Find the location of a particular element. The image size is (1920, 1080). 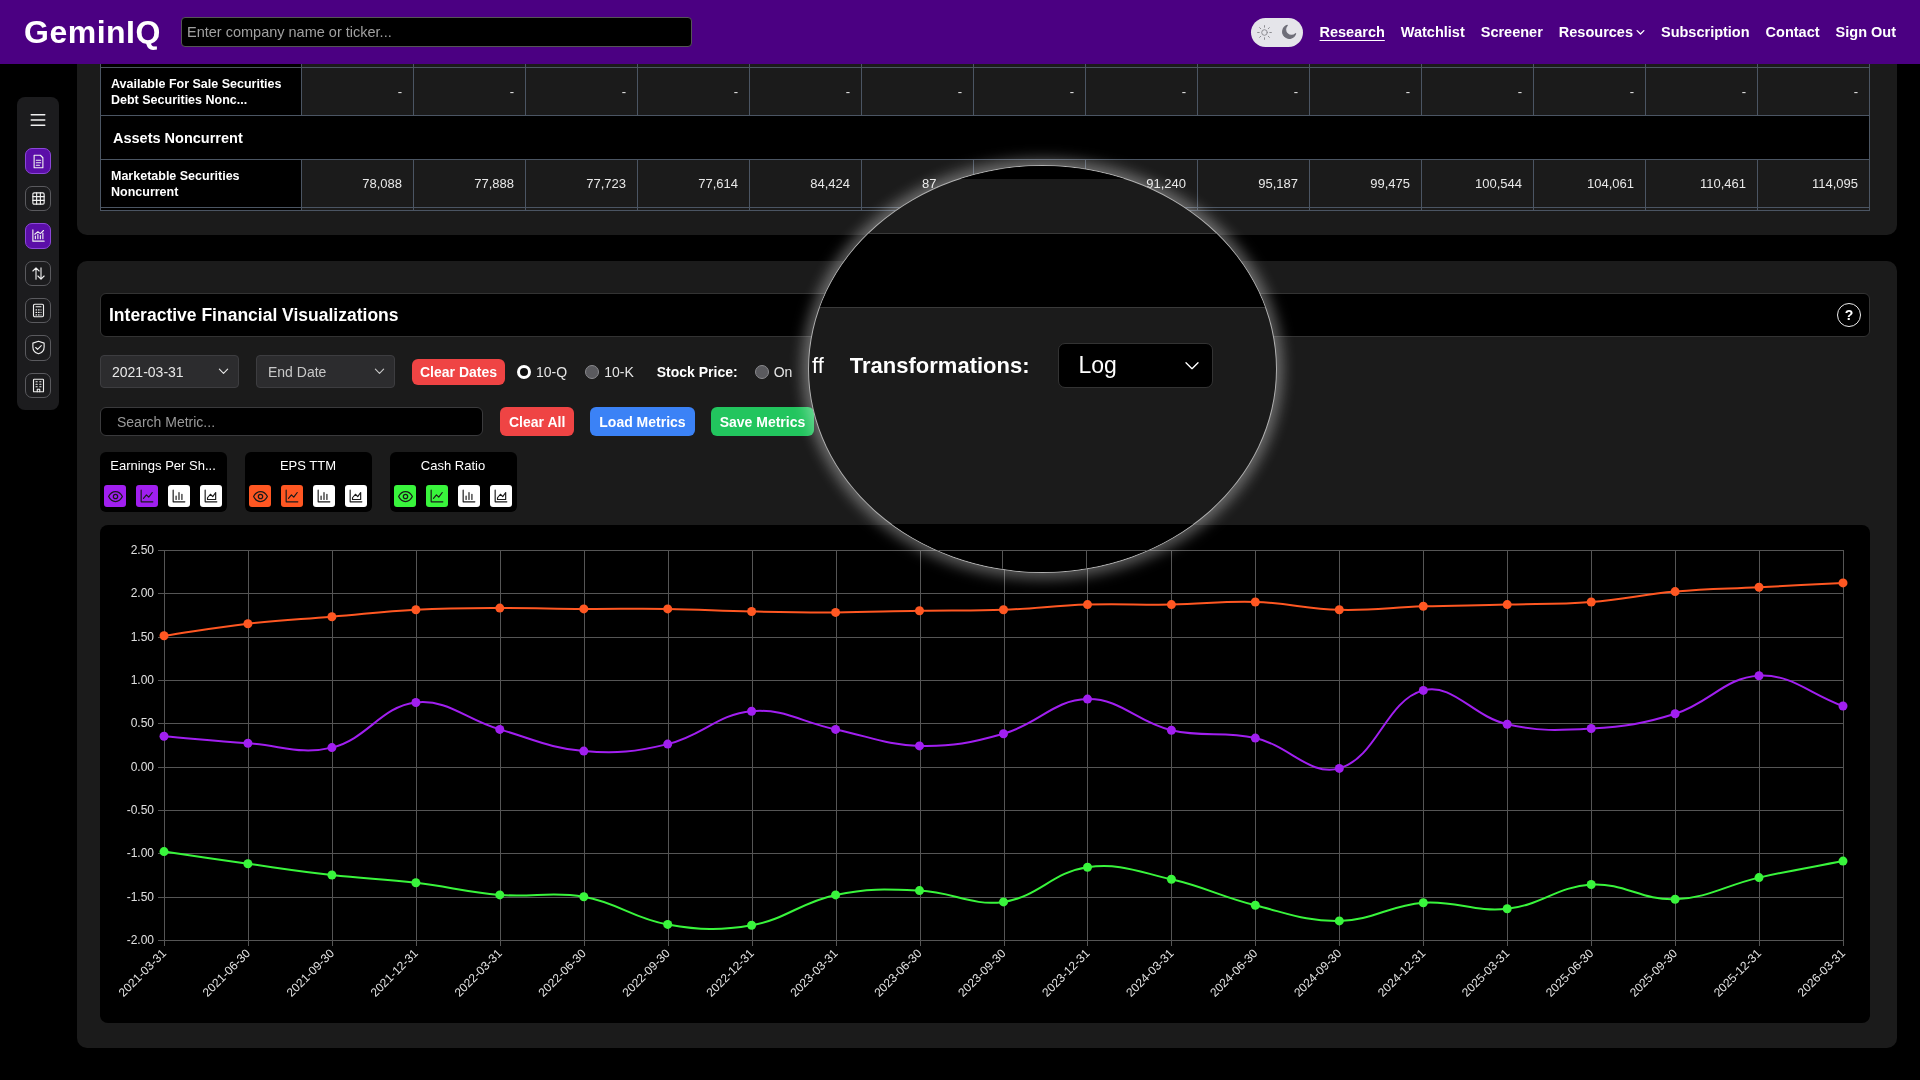

nav-link: Watchlist is located at coordinates (1432, 32).